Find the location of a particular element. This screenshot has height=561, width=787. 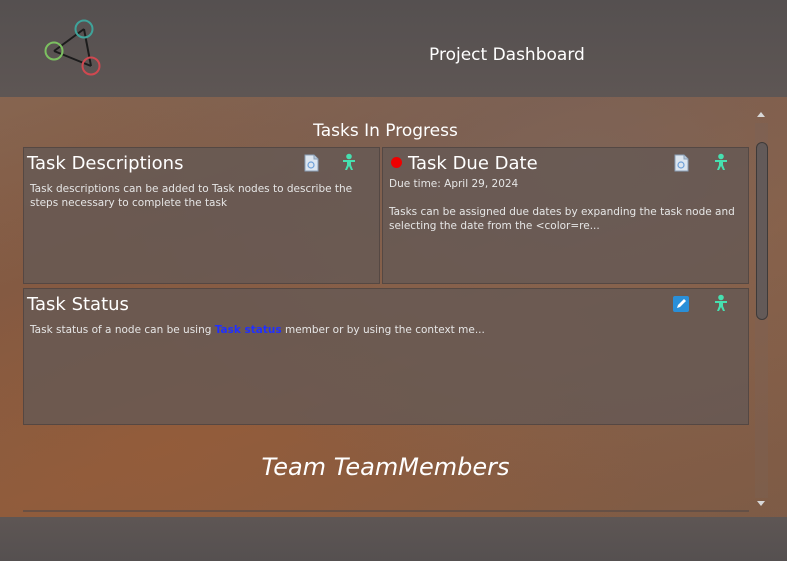

card-title-row: Task Due Date is located at coordinates (464, 163).